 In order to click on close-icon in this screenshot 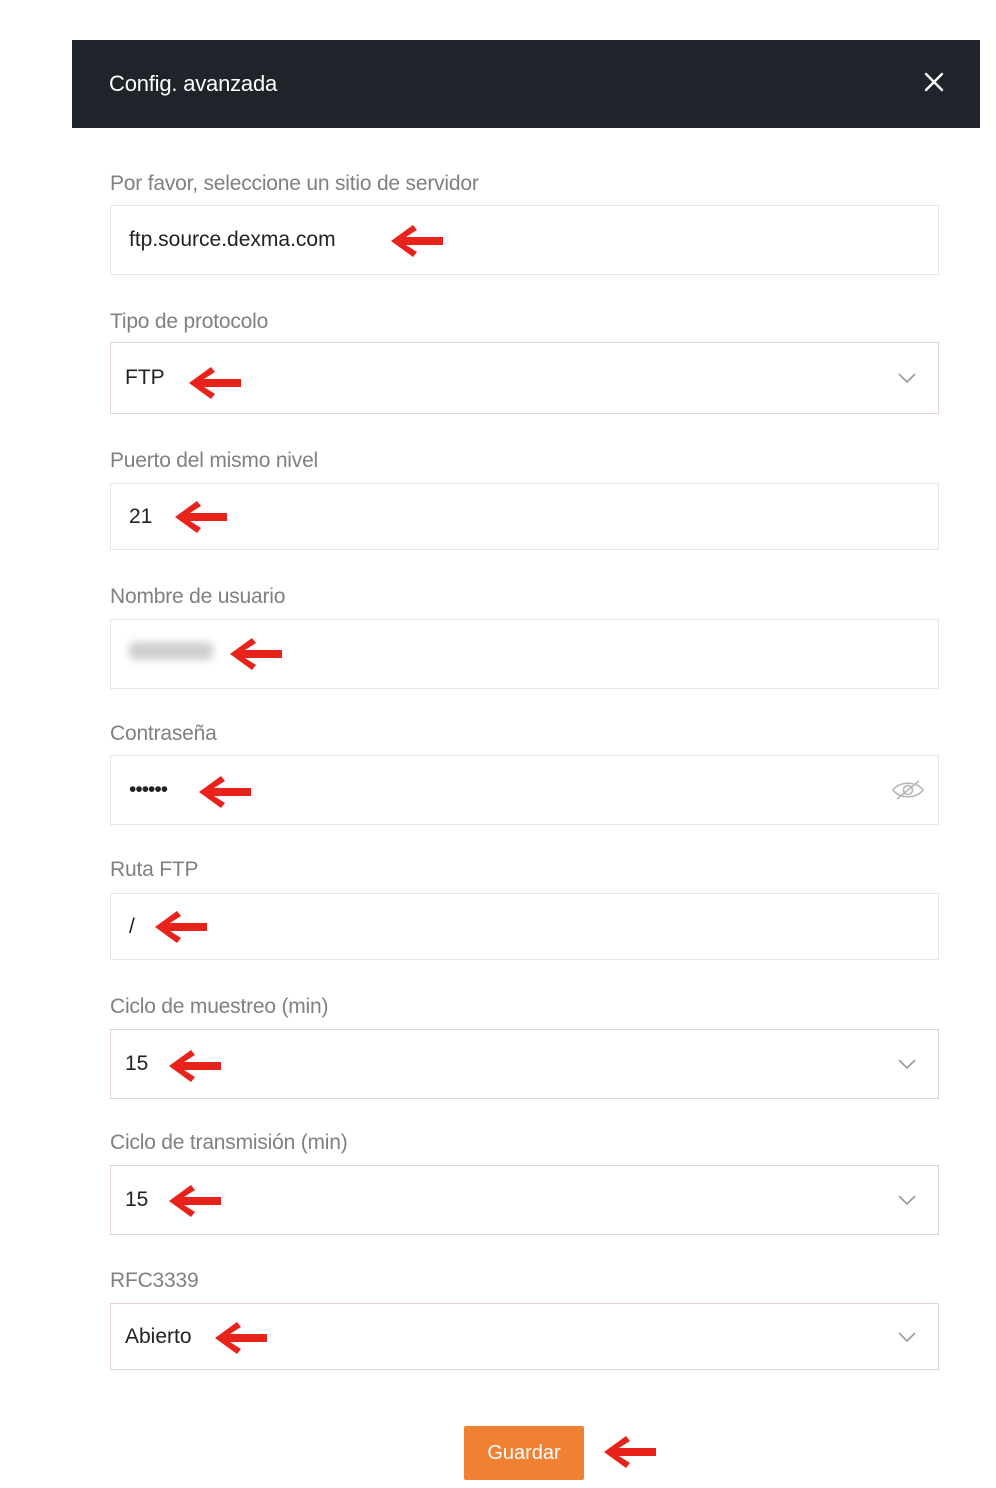, I will do `click(934, 82)`.